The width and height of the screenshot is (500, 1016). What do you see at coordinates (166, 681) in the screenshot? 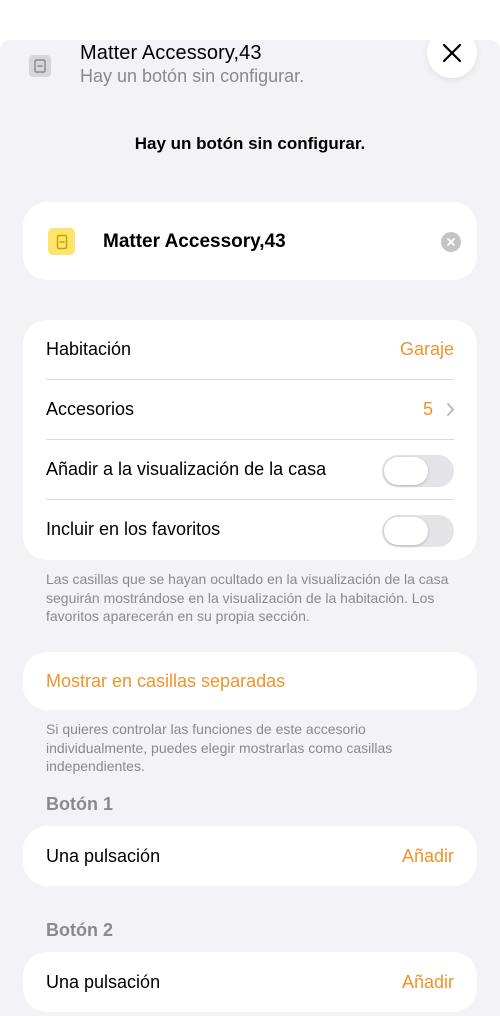
I see `separate-tiles-label: Mostrar en casillas separadas` at bounding box center [166, 681].